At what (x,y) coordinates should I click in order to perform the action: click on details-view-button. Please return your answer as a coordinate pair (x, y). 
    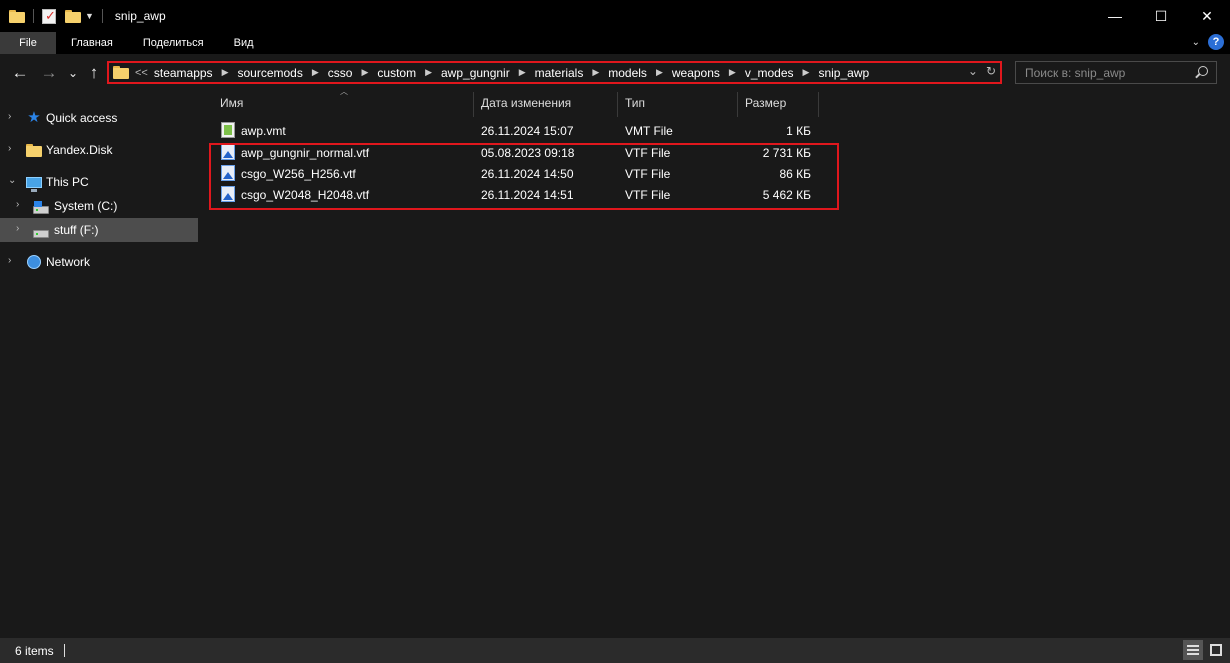
    Looking at the image, I should click on (1193, 650).